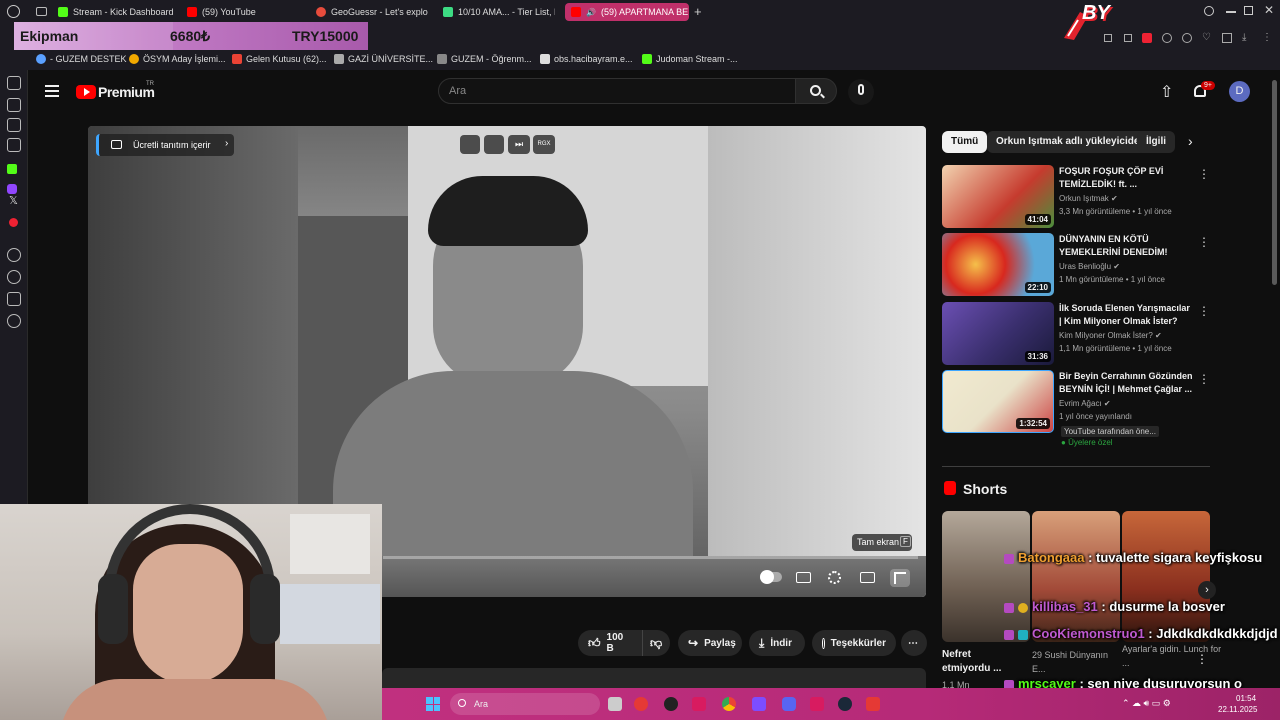  What do you see at coordinates (242, 12) in the screenshot?
I see `tab-youtube: (59) YouTube` at bounding box center [242, 12].